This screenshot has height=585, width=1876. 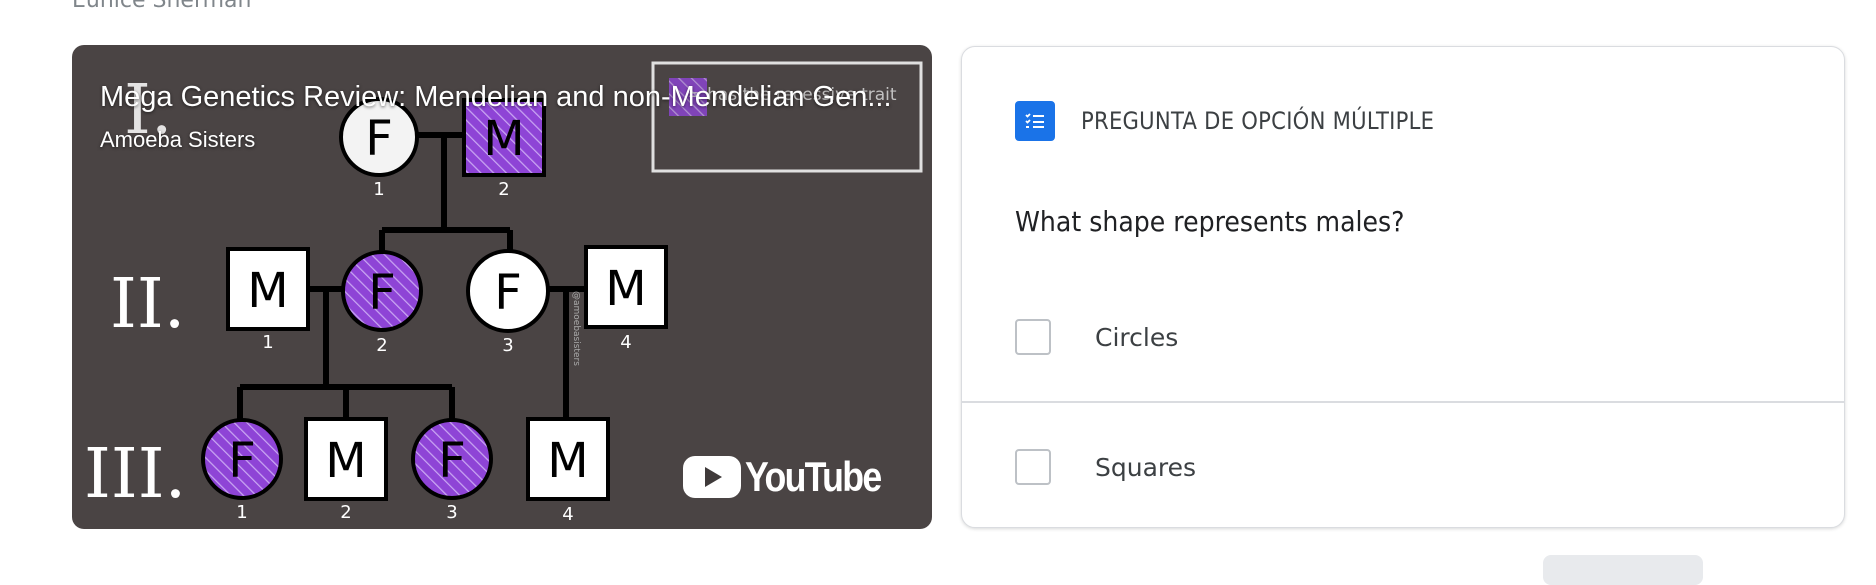 I want to click on question-type-label: PREGUNTA DE OPCIÓN MÚLTIPLE, so click(x=1258, y=121).